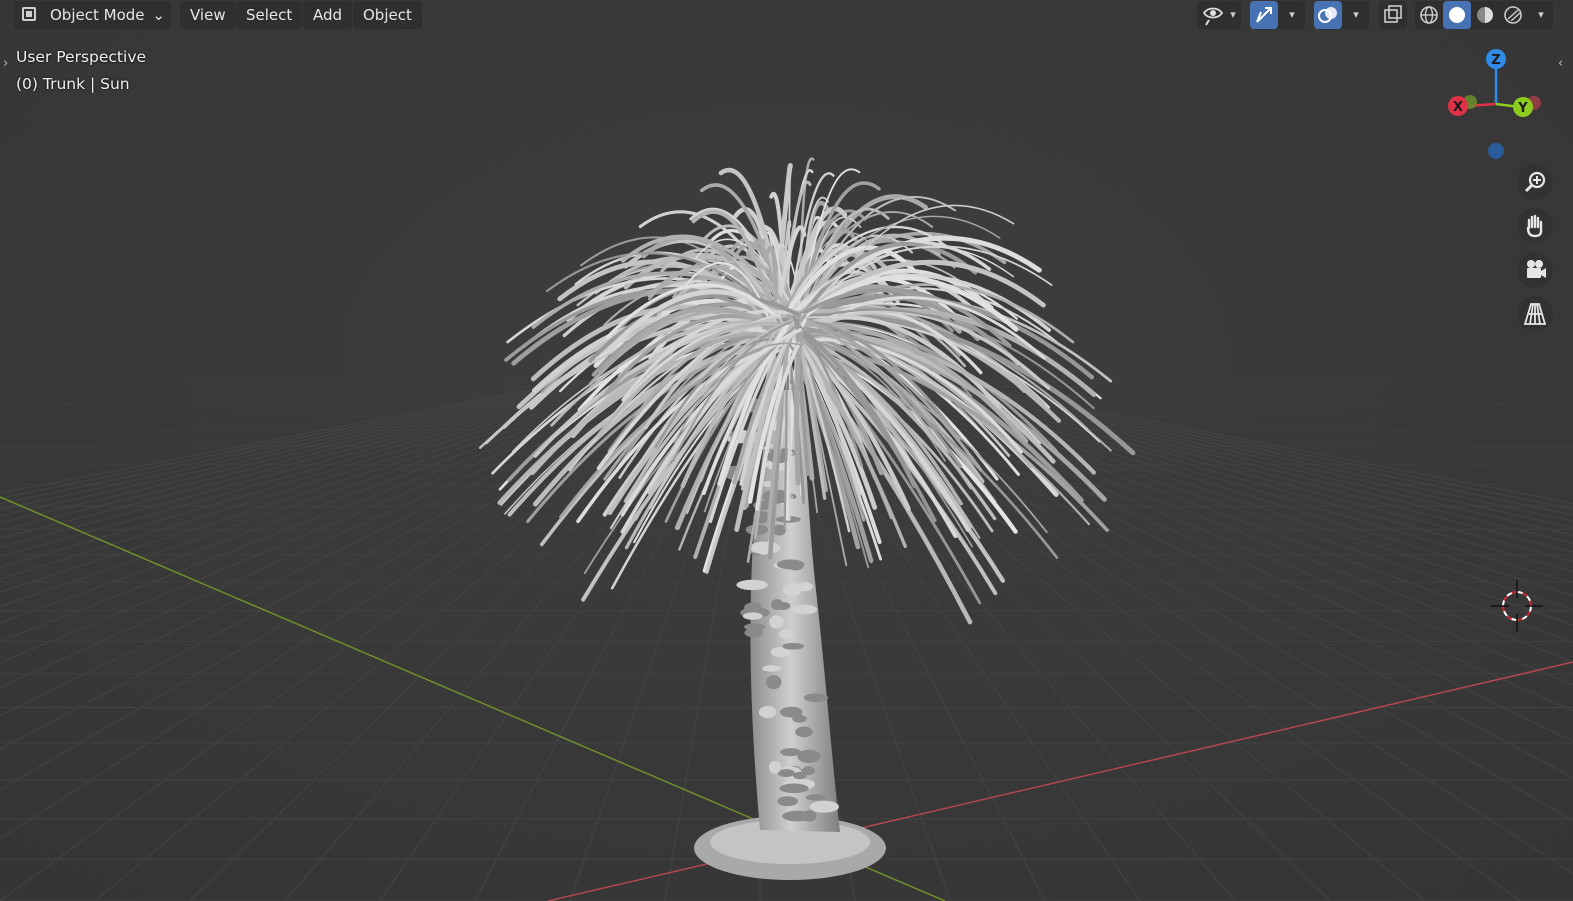 The image size is (1573, 901). I want to click on camera-view-button, so click(1535, 270).